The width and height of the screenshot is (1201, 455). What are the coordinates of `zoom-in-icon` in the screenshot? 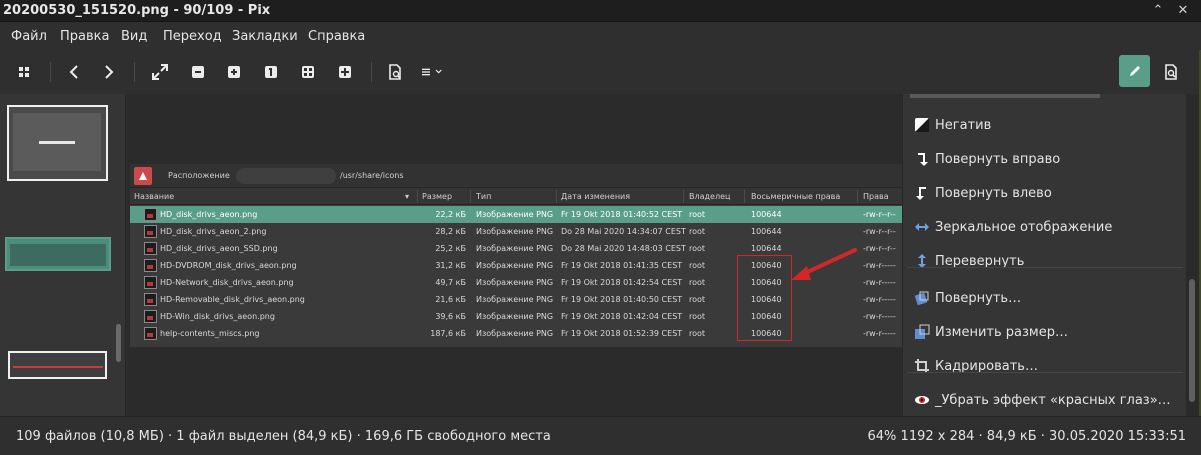 It's located at (234, 72).